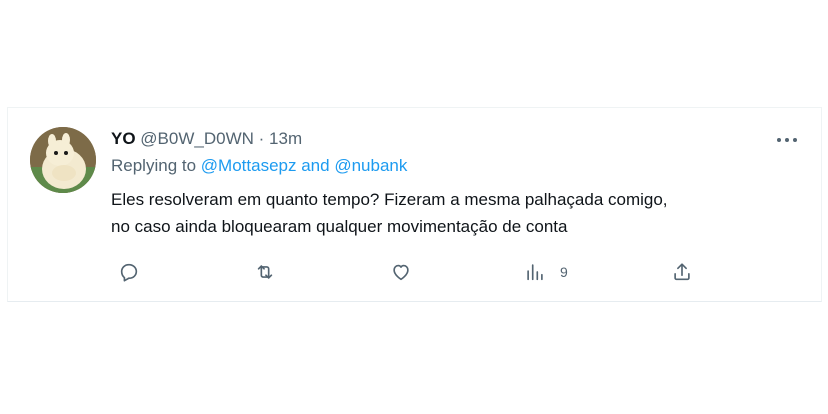  I want to click on mention-link-nubank: @nubank, so click(370, 165).